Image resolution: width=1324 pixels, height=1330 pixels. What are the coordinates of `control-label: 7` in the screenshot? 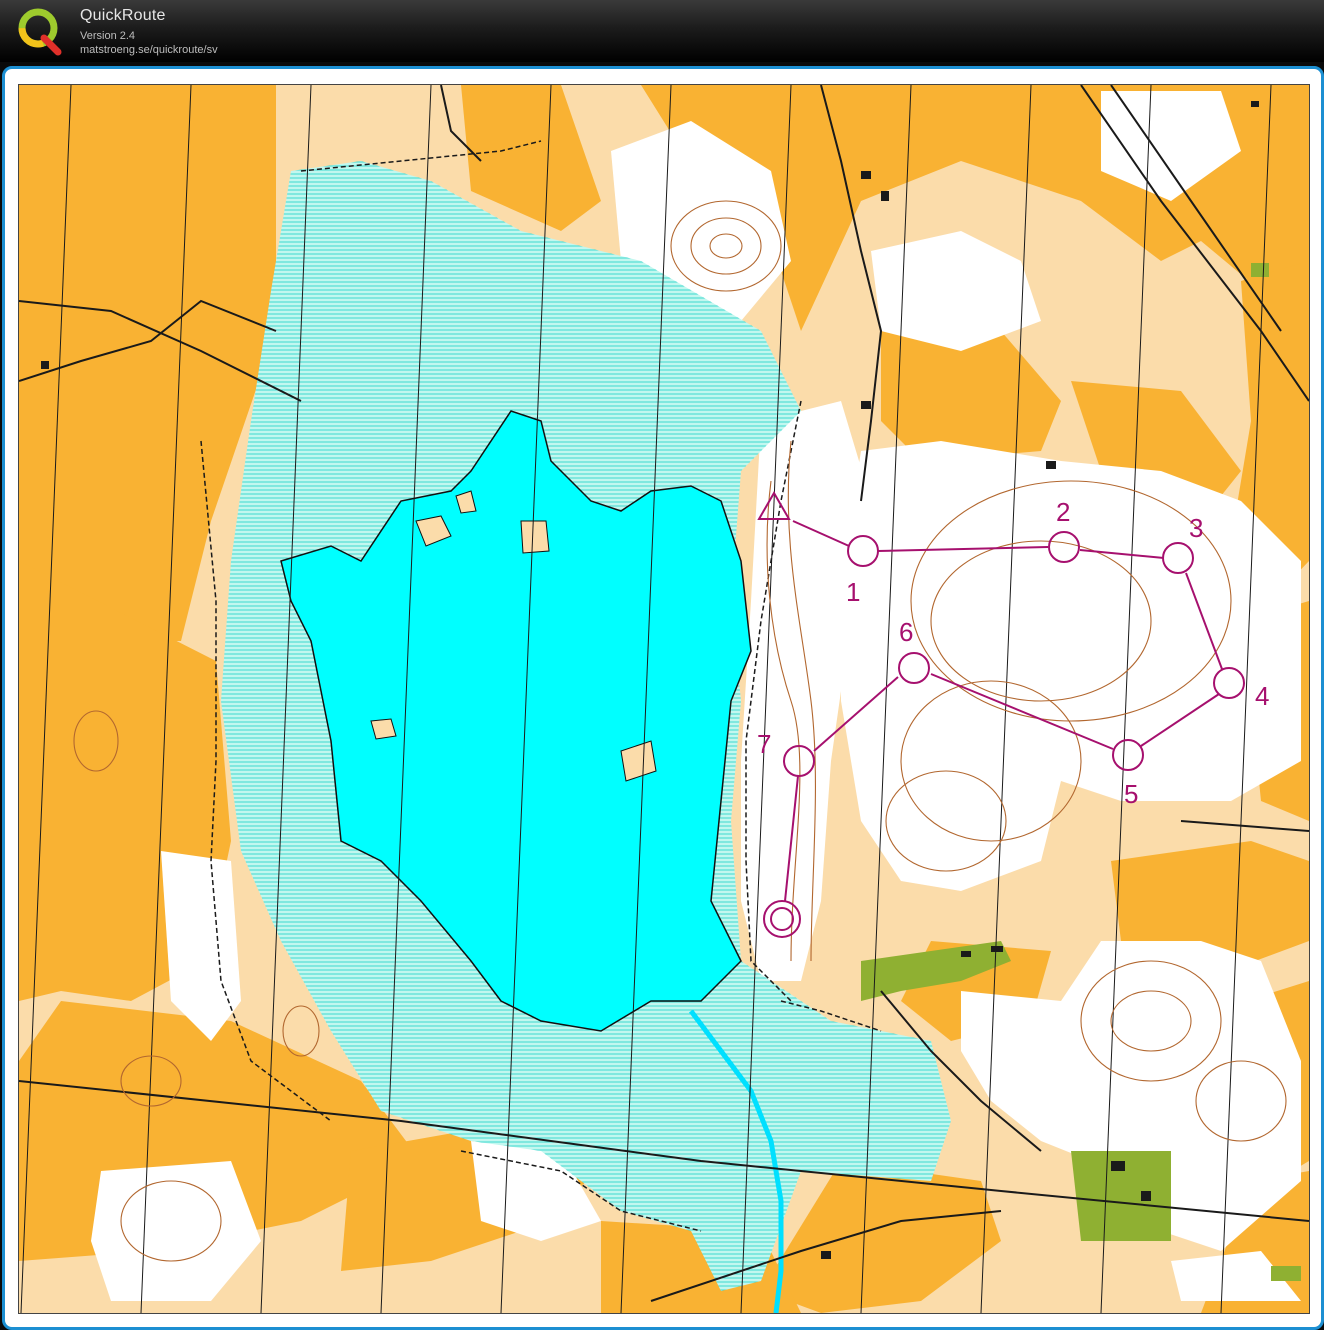 It's located at (764, 744).